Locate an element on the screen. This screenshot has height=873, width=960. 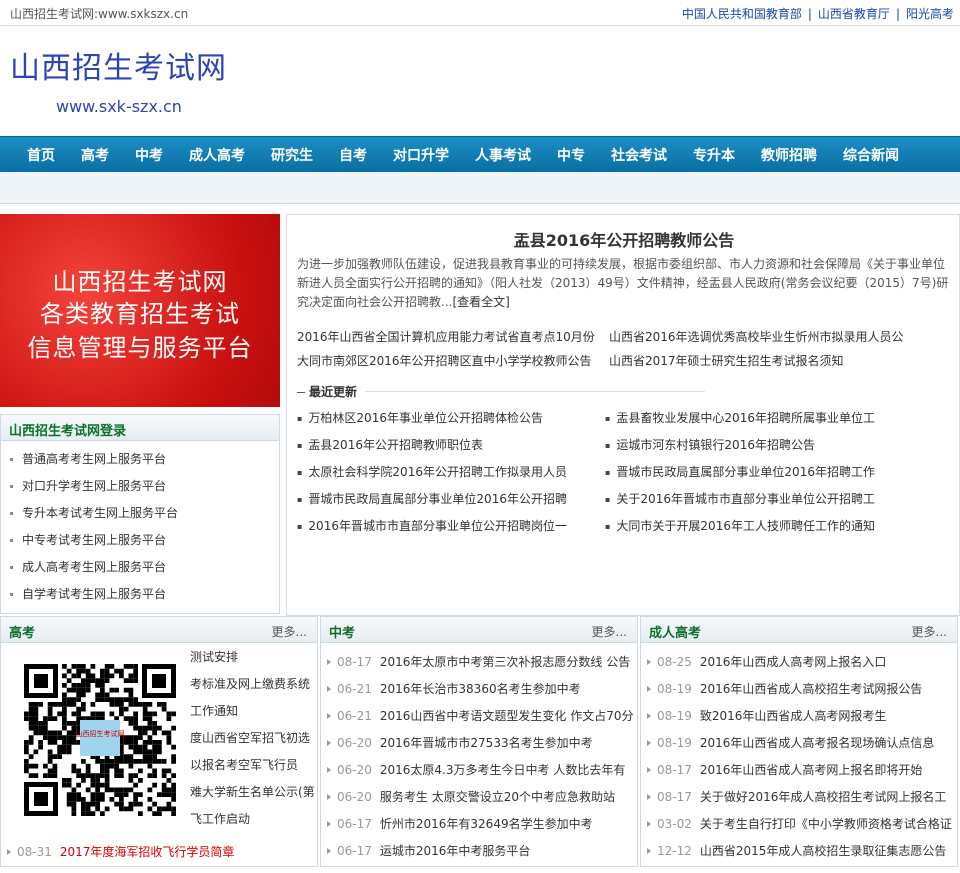
clipped-item: 考标准及网上缴费系统 is located at coordinates (254, 684).